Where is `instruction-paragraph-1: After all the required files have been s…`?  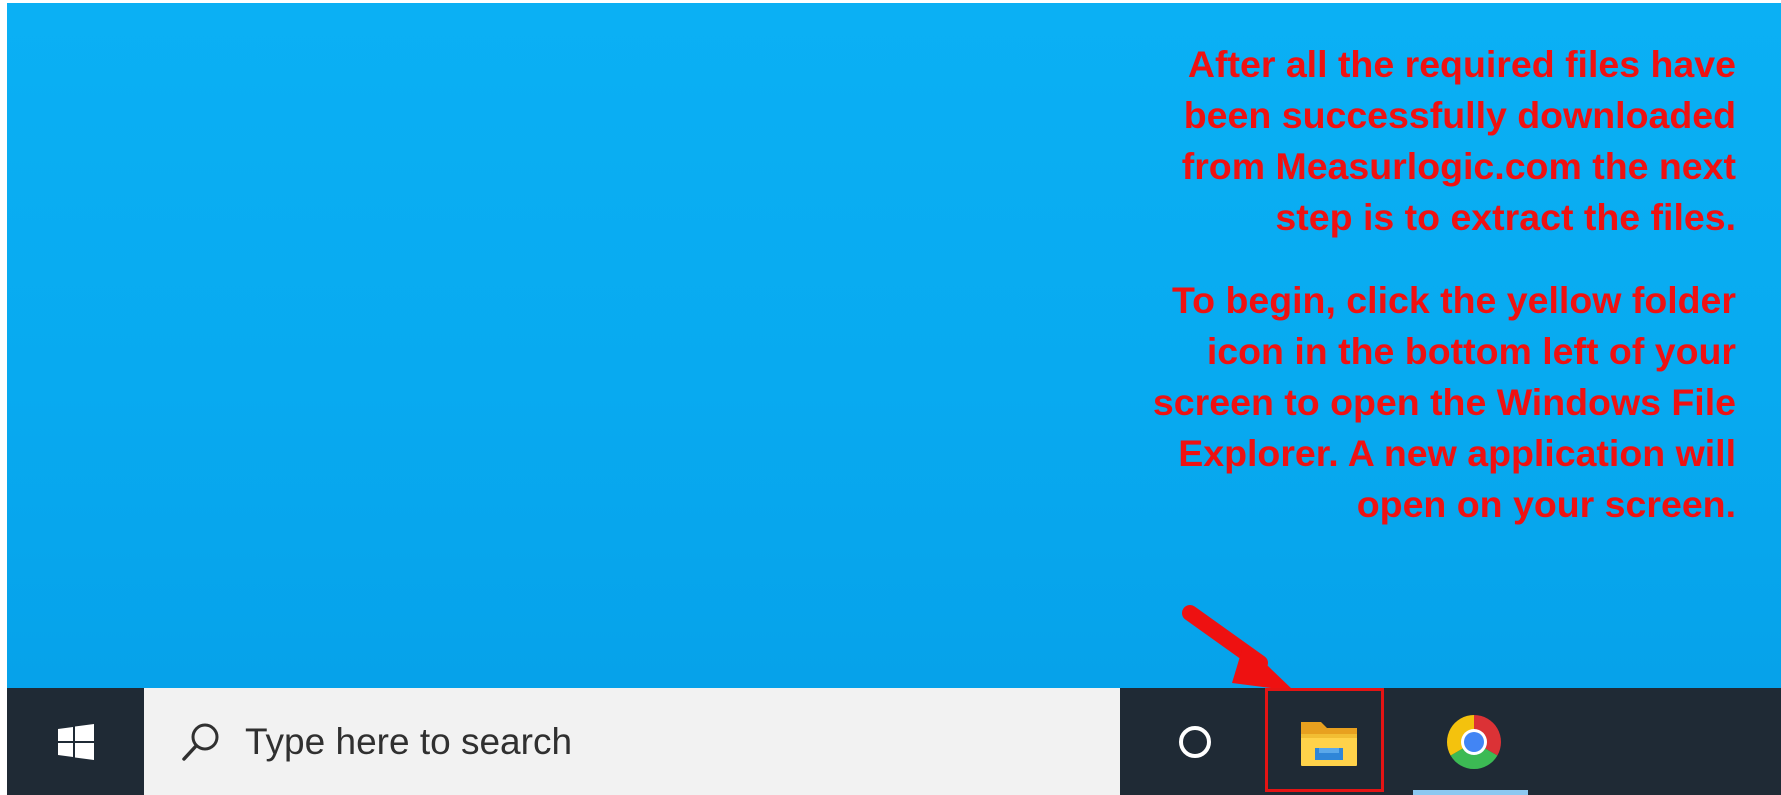 instruction-paragraph-1: After all the required files have been s… is located at coordinates (1458, 140).